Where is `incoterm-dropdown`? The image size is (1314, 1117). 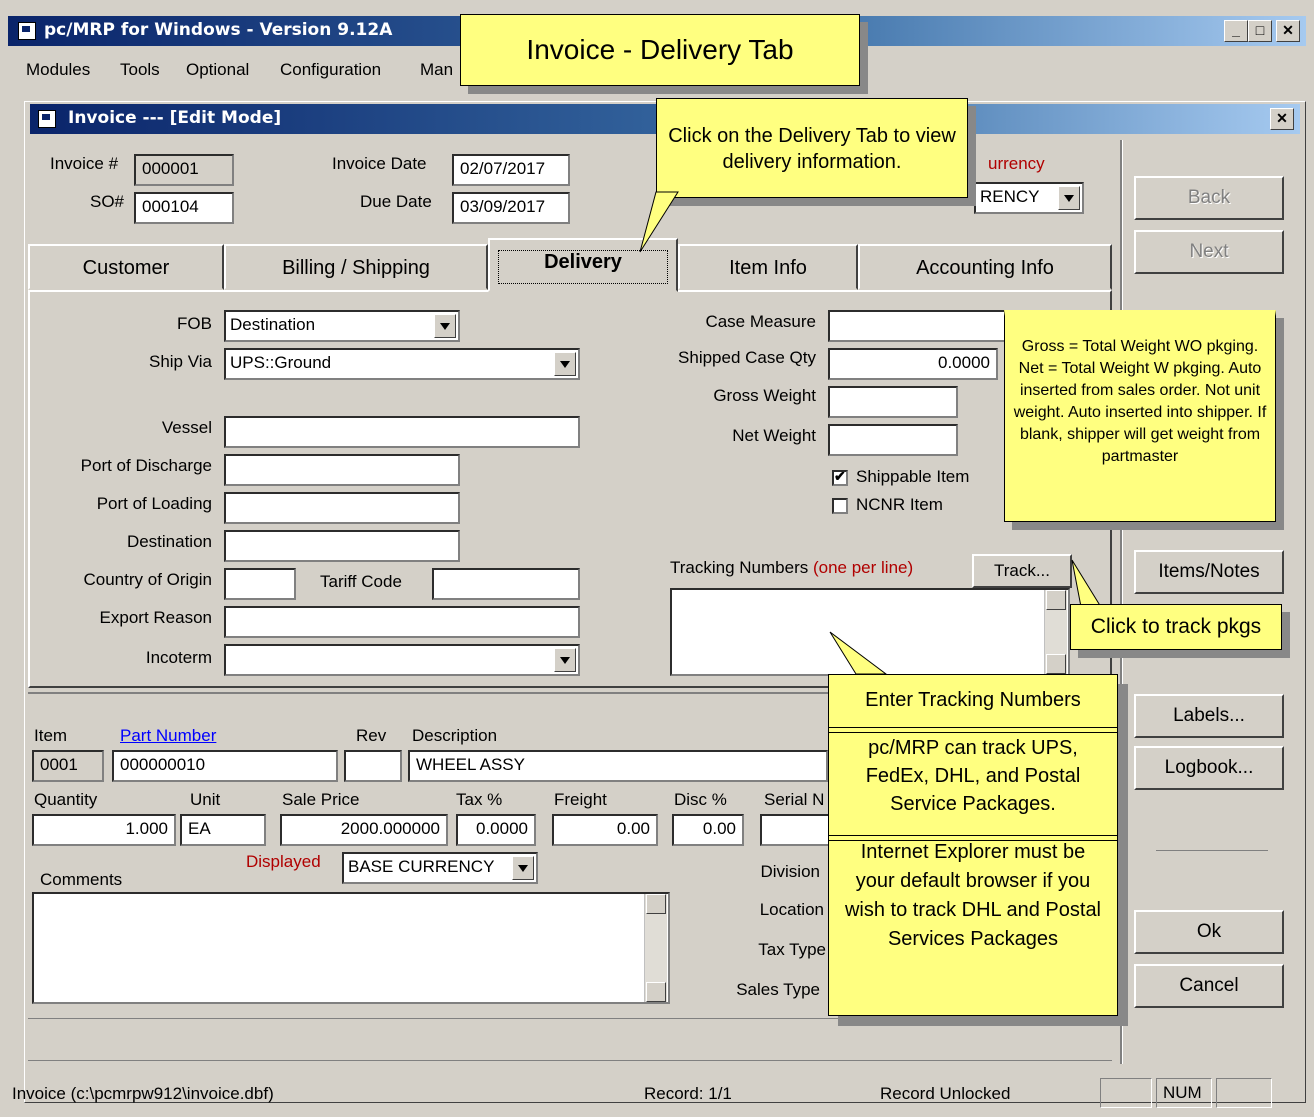 incoterm-dropdown is located at coordinates (402, 660).